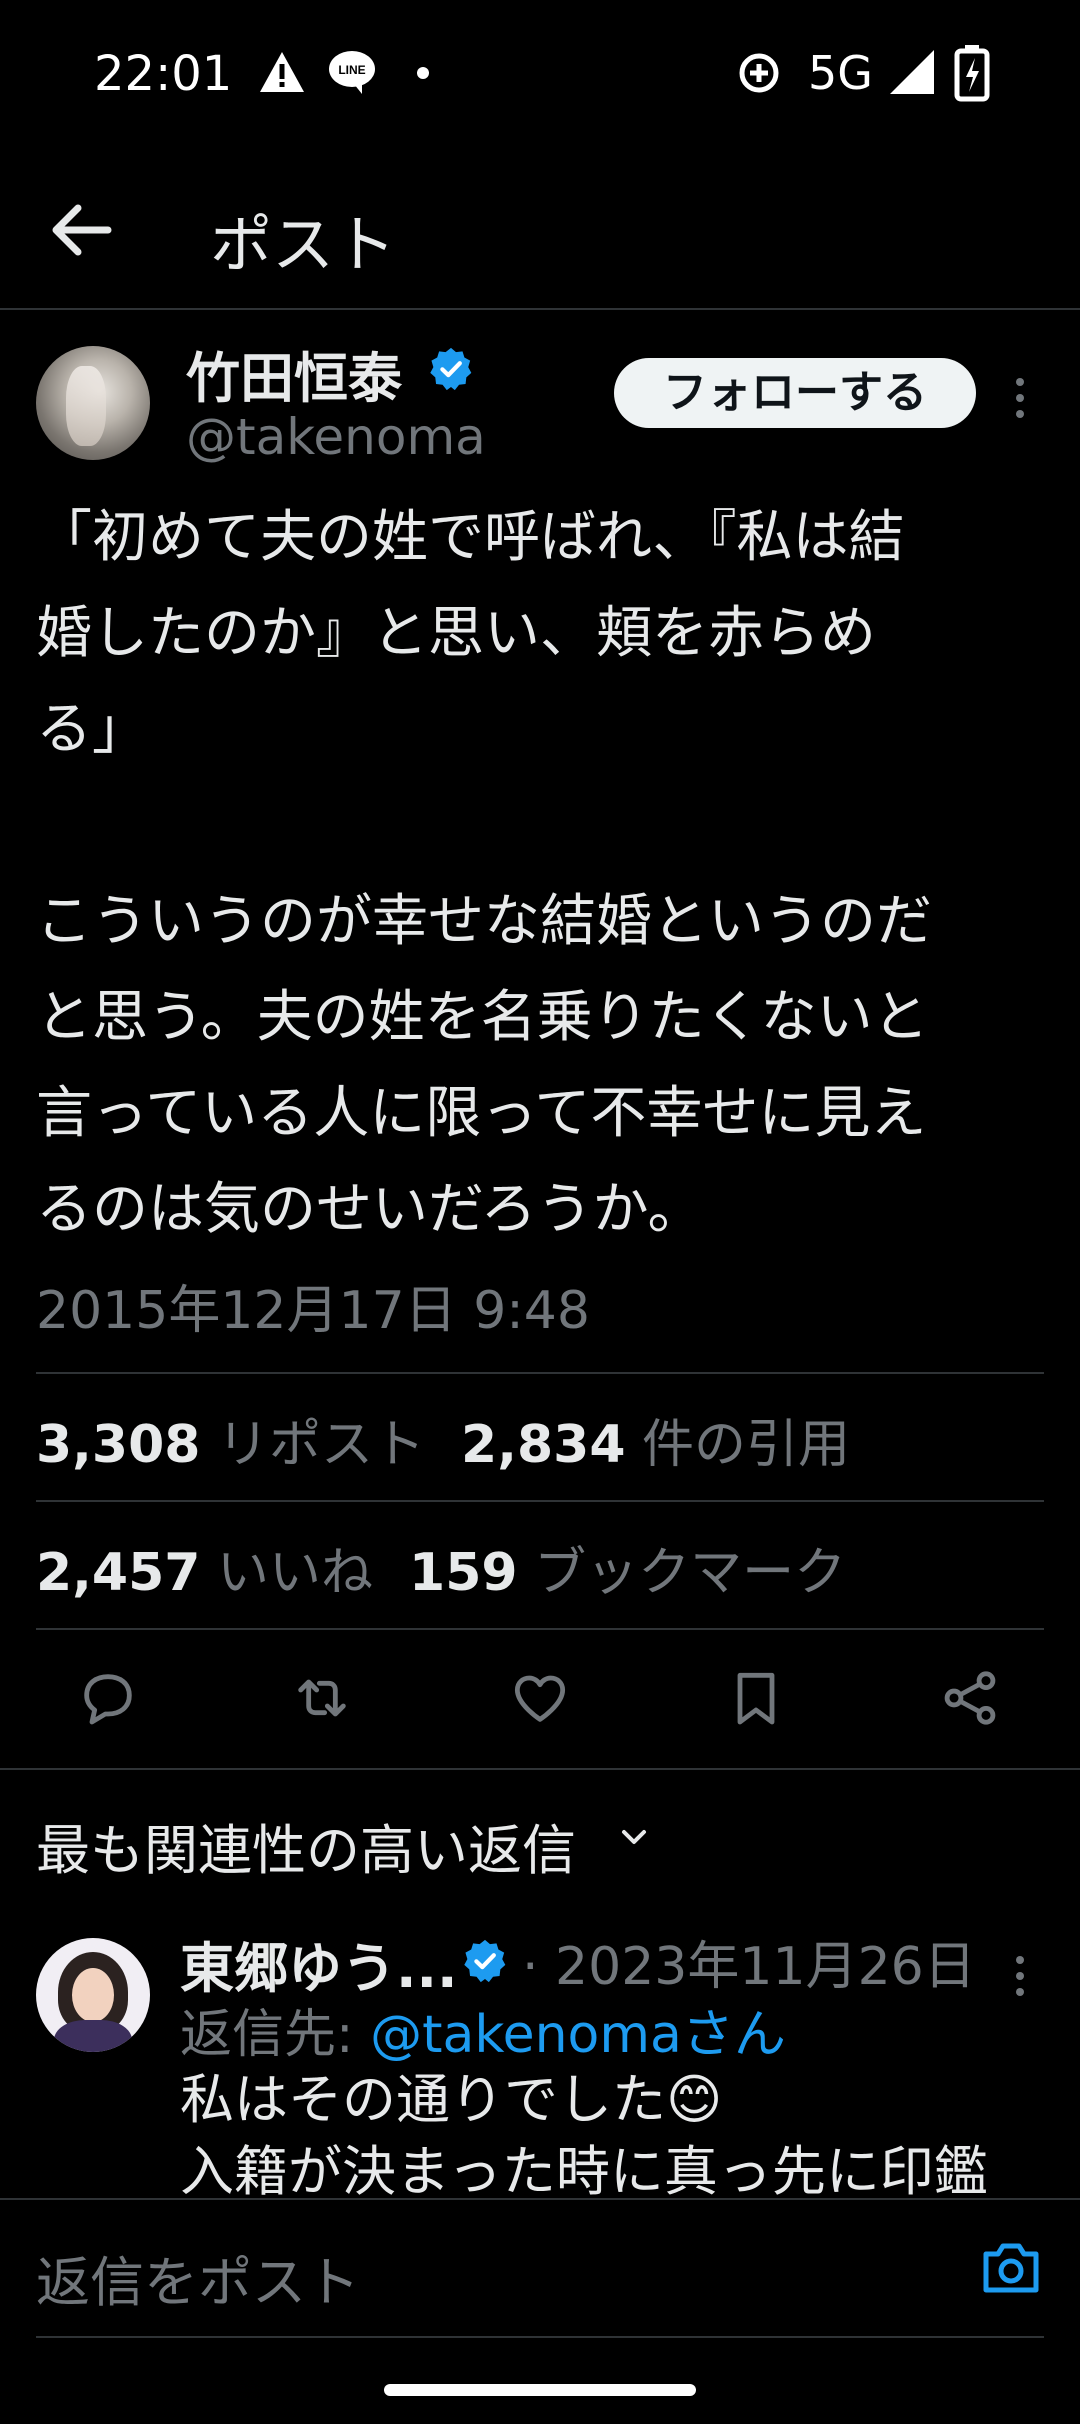 The width and height of the screenshot is (1080, 2424). I want to click on post-author-row: 竹田恒泰 @takenoma フォローする, so click(540, 400).